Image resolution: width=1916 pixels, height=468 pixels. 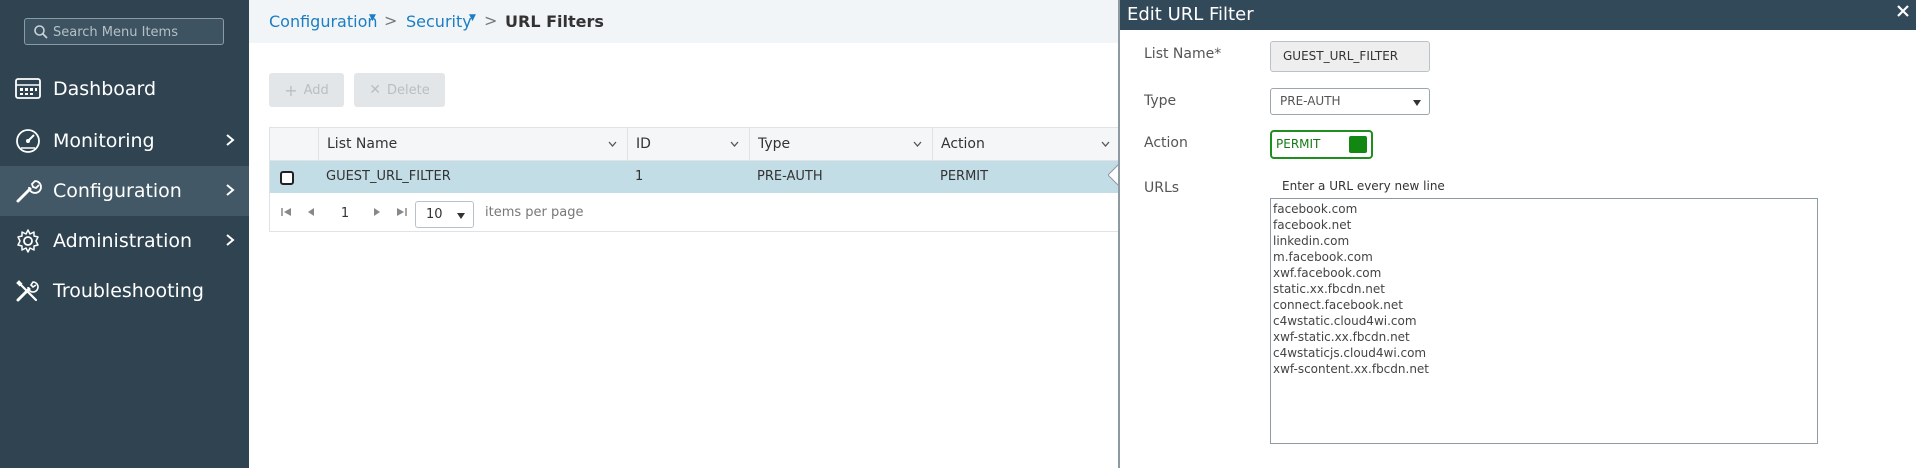 What do you see at coordinates (688, 144) in the screenshot?
I see `column-header-id: ID` at bounding box center [688, 144].